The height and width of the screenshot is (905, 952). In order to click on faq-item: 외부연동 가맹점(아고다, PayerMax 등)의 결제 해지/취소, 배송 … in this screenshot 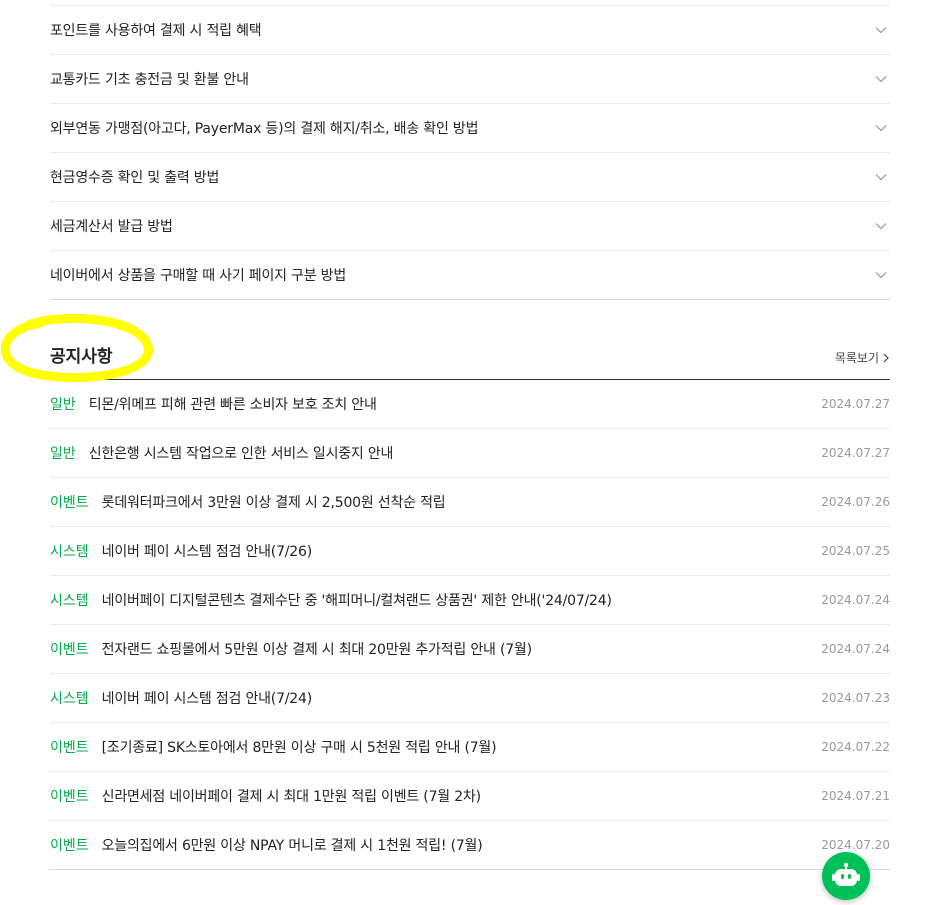, I will do `click(470, 128)`.